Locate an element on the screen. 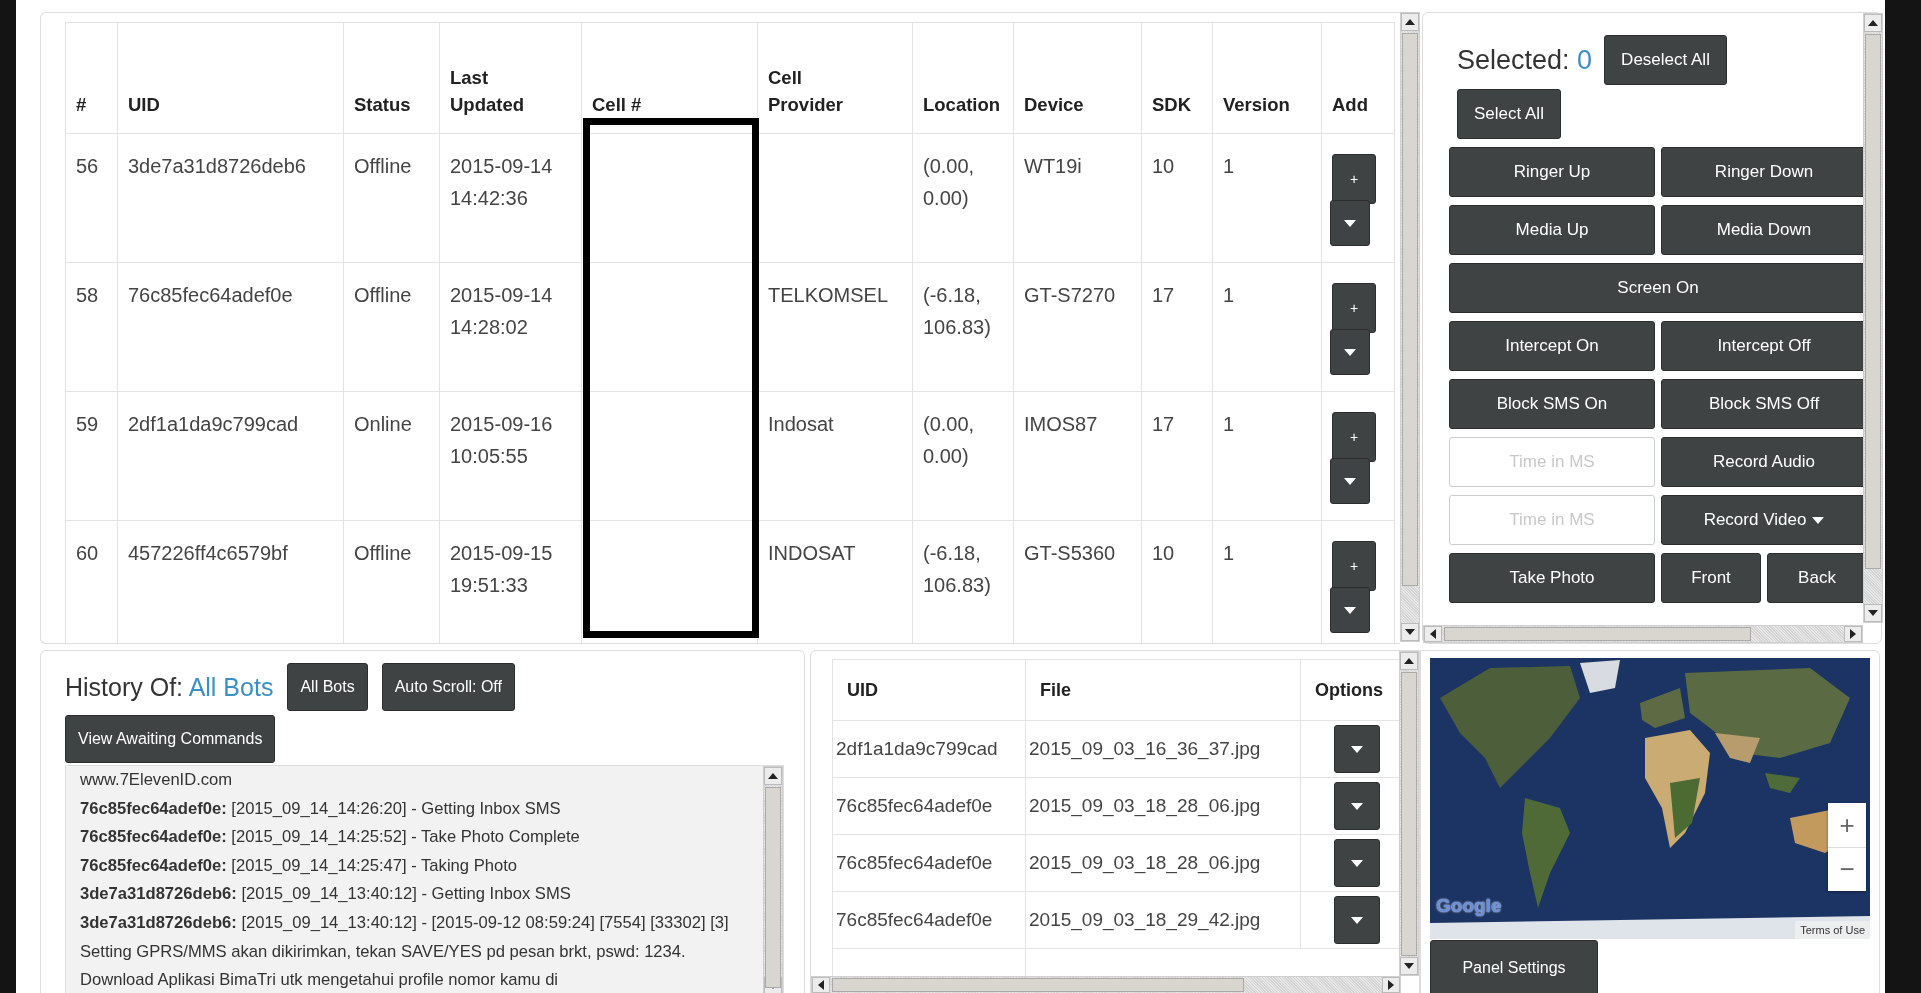  table-cell: 2015_09_03_16_36_37.jpg is located at coordinates (1145, 748).